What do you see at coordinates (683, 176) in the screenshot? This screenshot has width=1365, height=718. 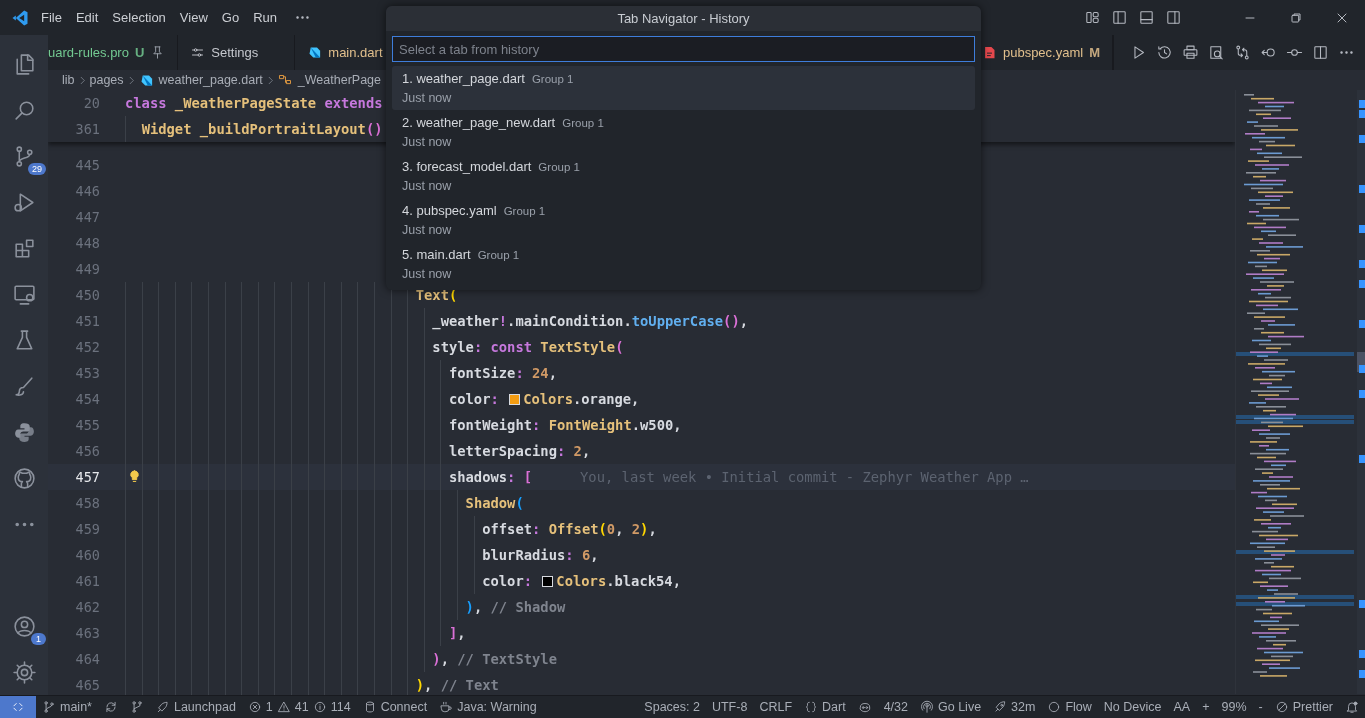 I see `history-item: 3. forecast_model.dart Group 1 Just now` at bounding box center [683, 176].